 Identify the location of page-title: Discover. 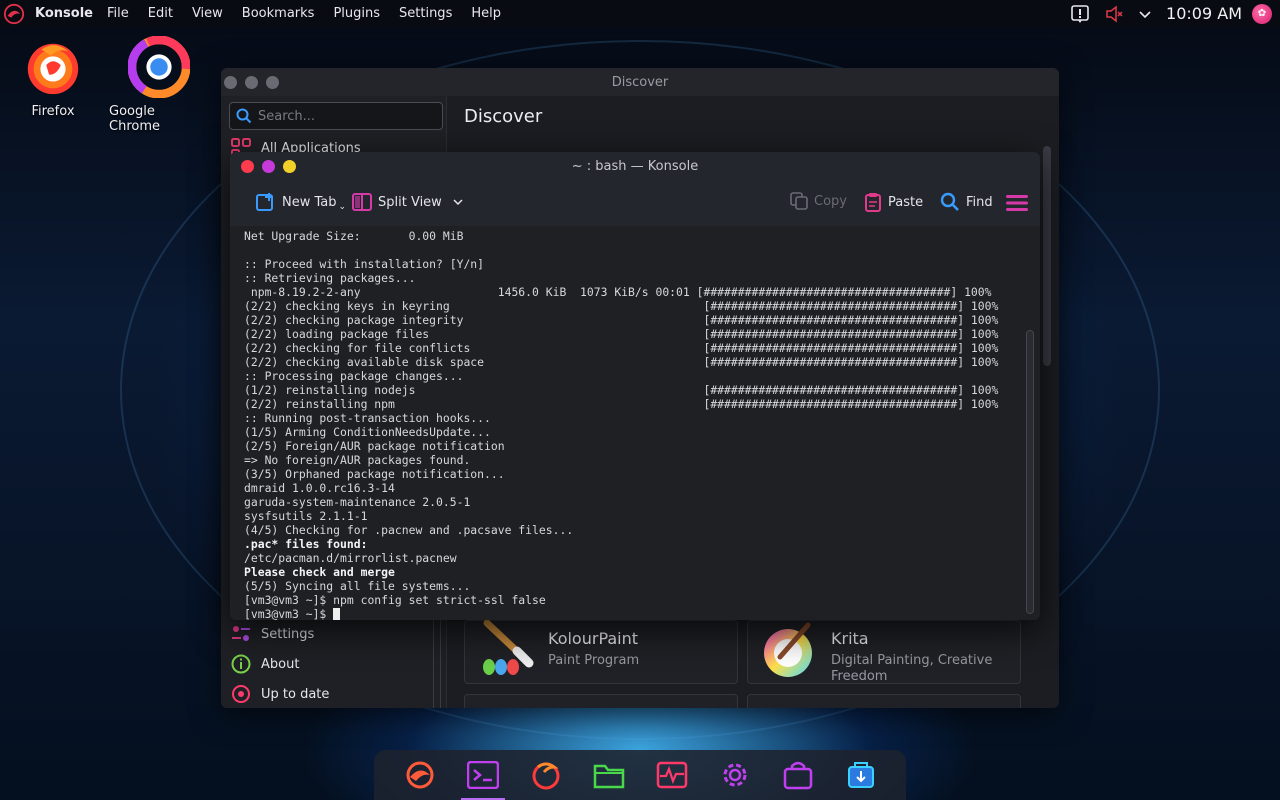
(503, 116).